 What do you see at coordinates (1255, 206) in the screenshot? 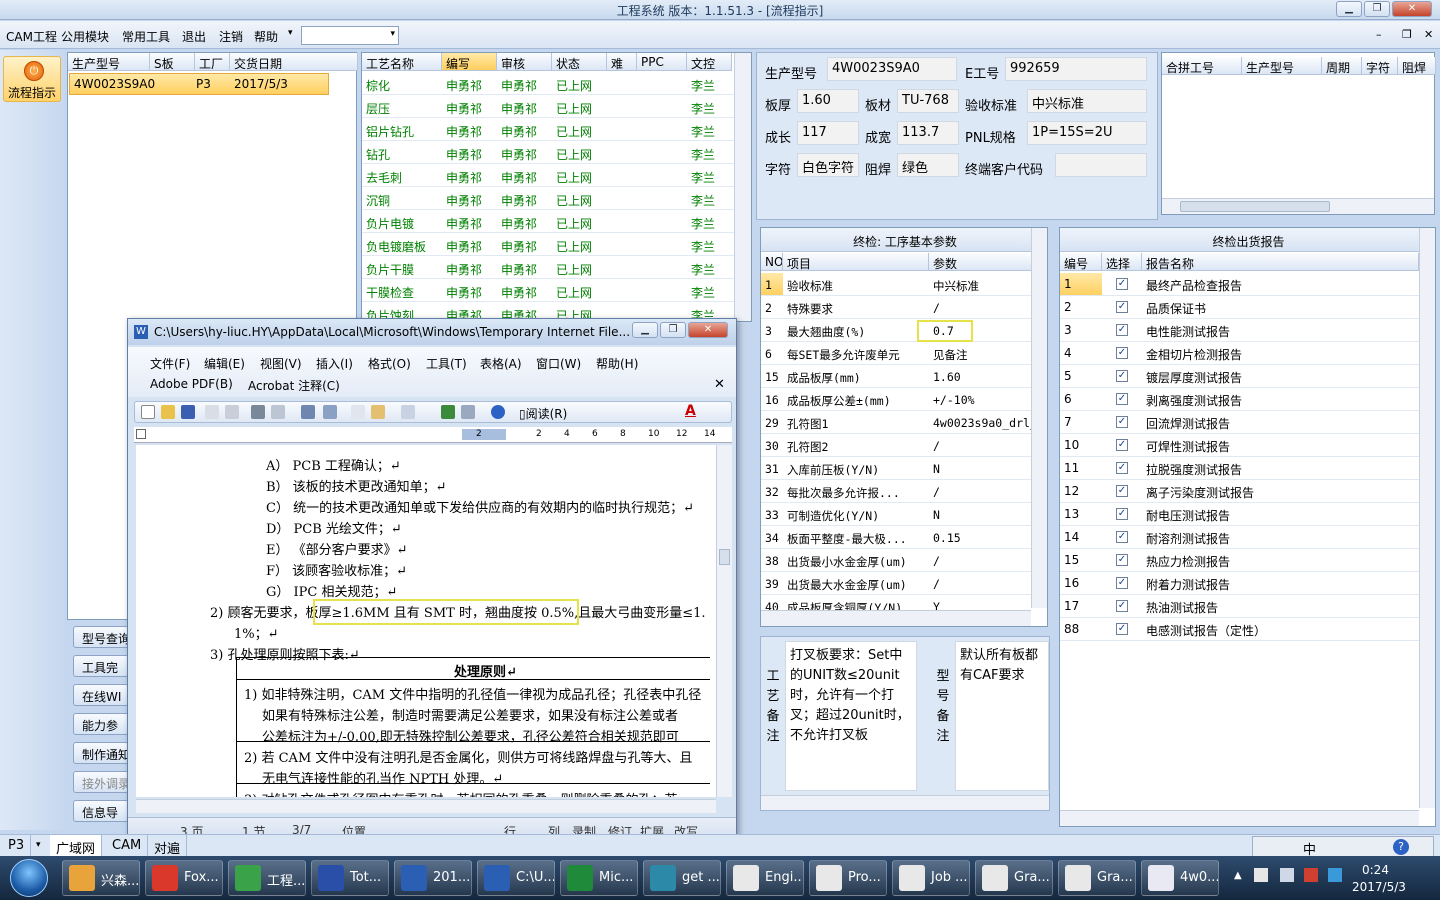
I see `scroll-thumb` at bounding box center [1255, 206].